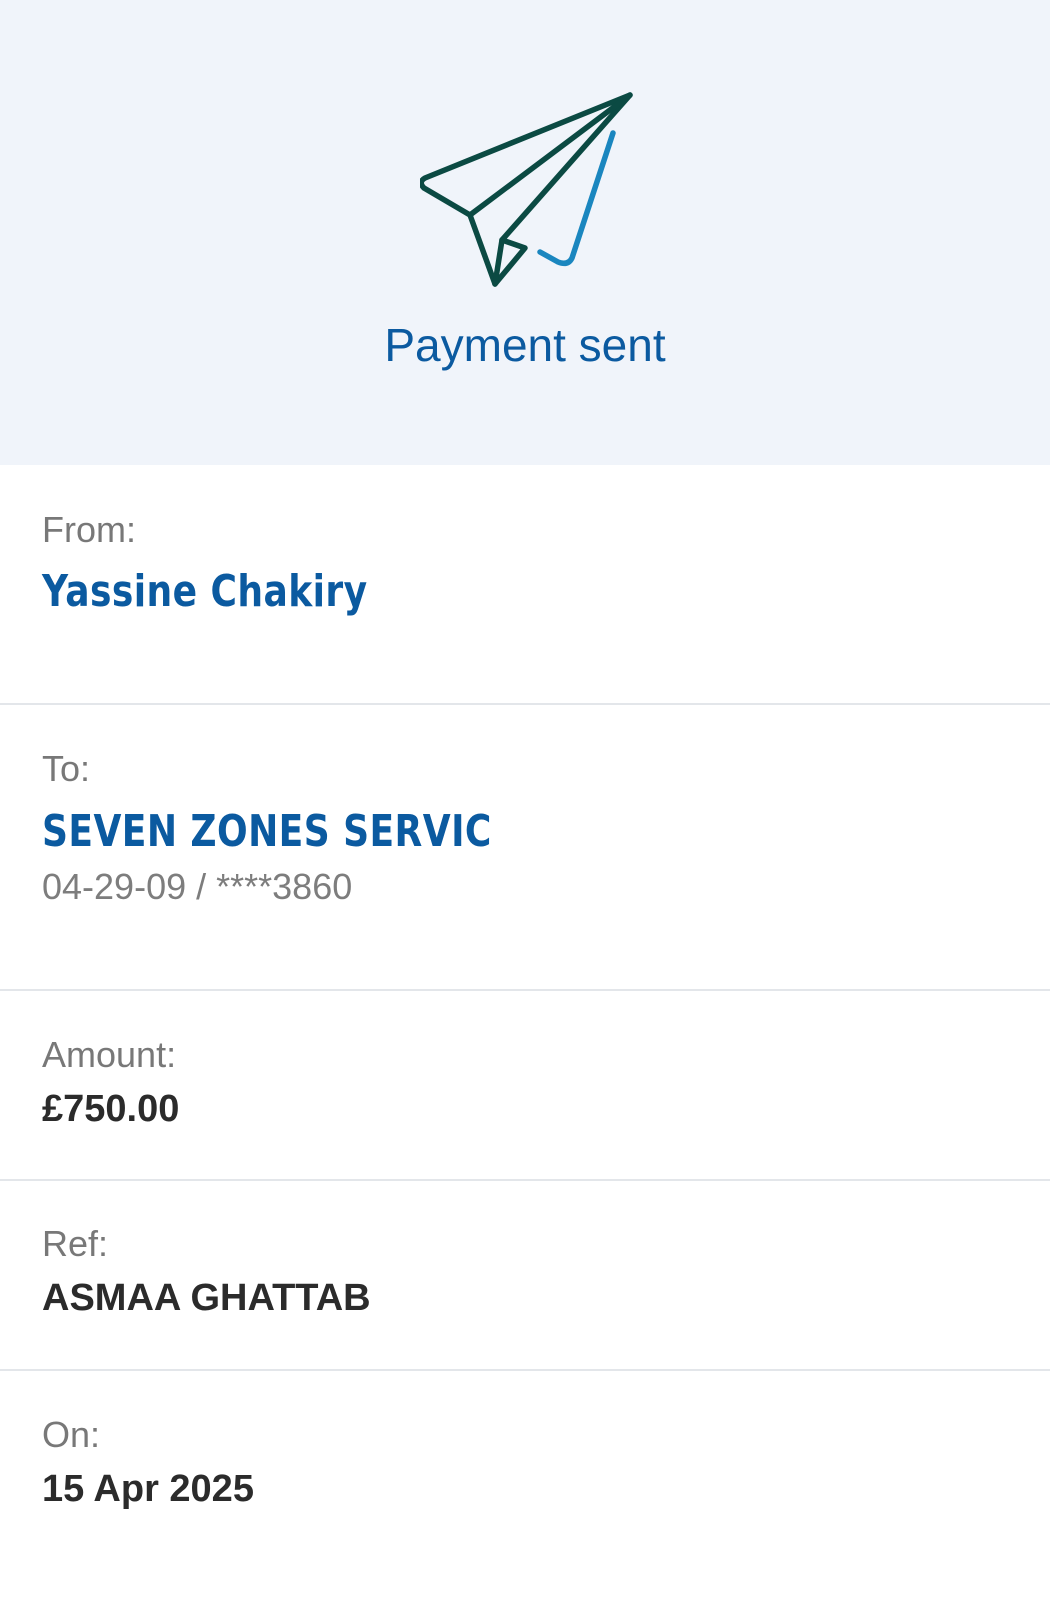  I want to click on ref-label: Ref:, so click(75, 1243).